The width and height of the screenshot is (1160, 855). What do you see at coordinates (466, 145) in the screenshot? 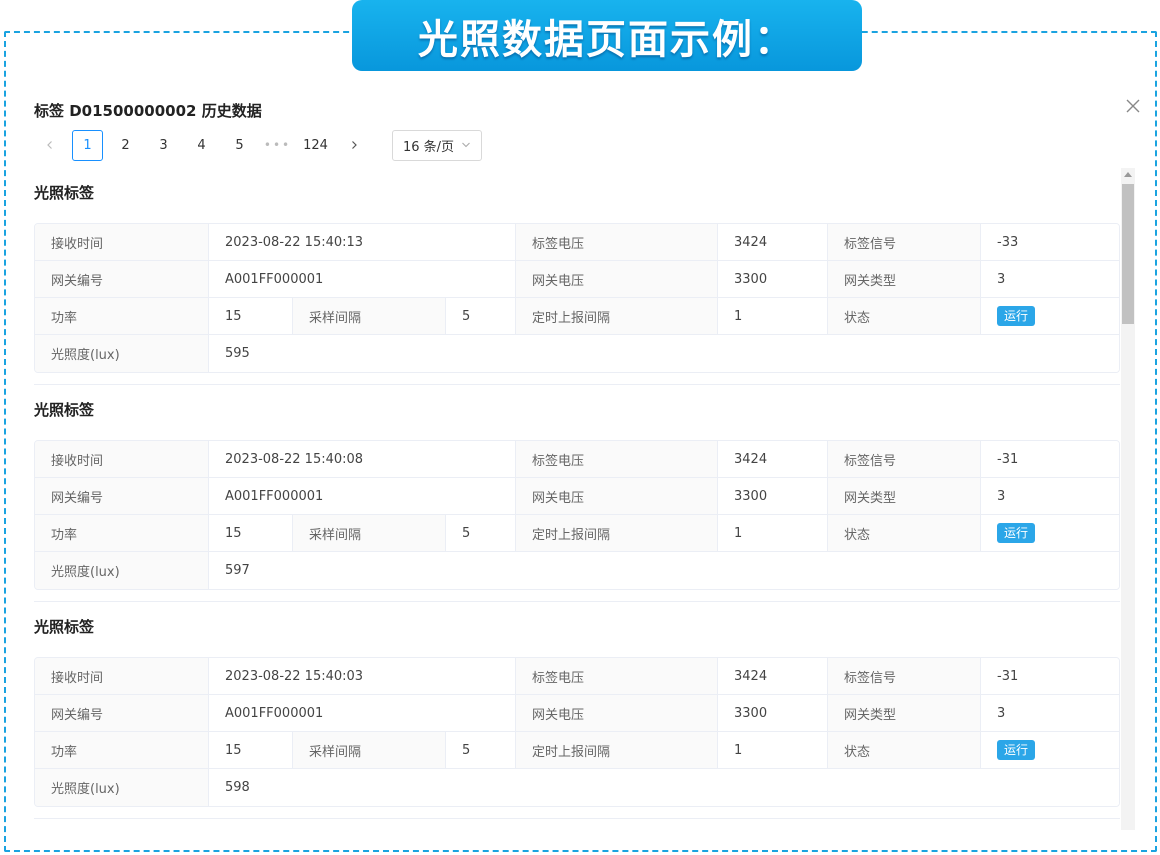
I see `chevron-down-icon` at bounding box center [466, 145].